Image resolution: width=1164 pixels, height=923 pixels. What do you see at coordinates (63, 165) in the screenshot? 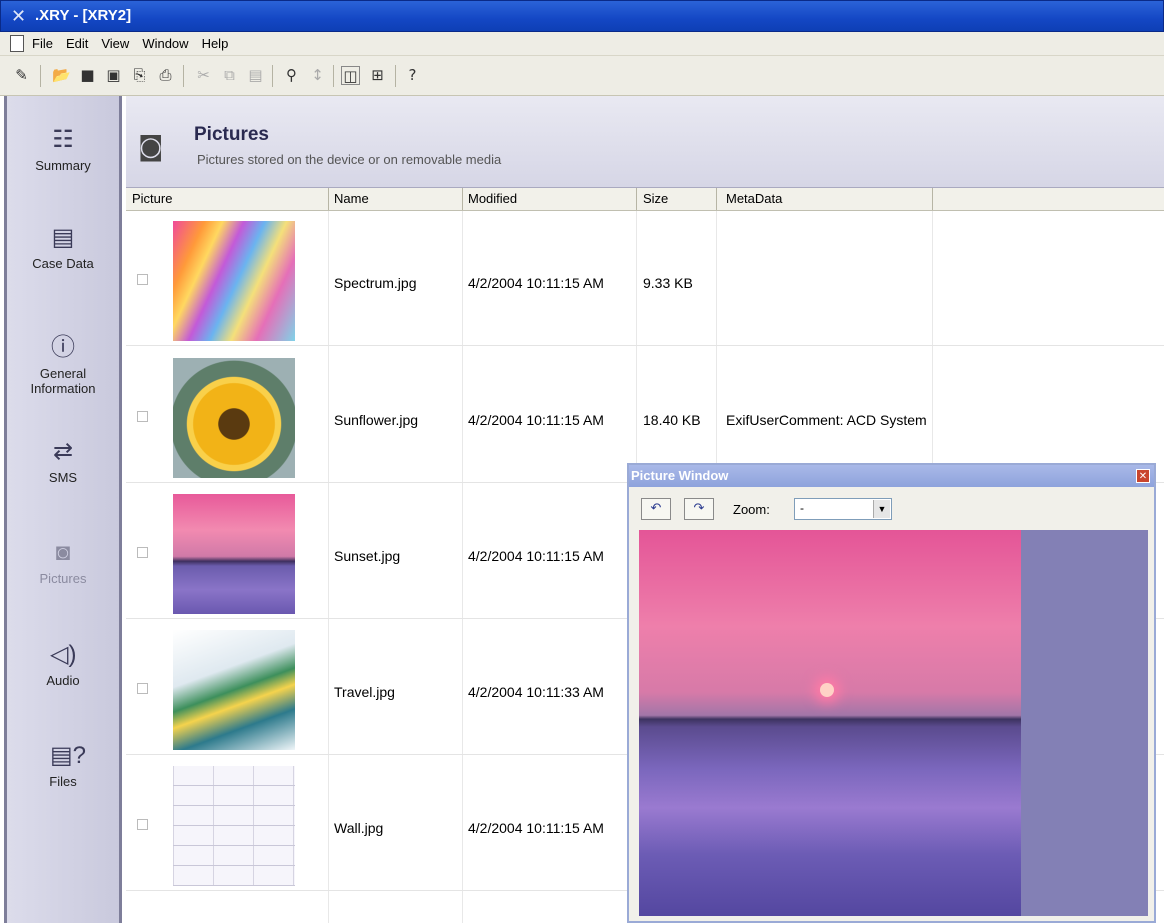
I see `sidebar-item-label: Summary` at bounding box center [63, 165].